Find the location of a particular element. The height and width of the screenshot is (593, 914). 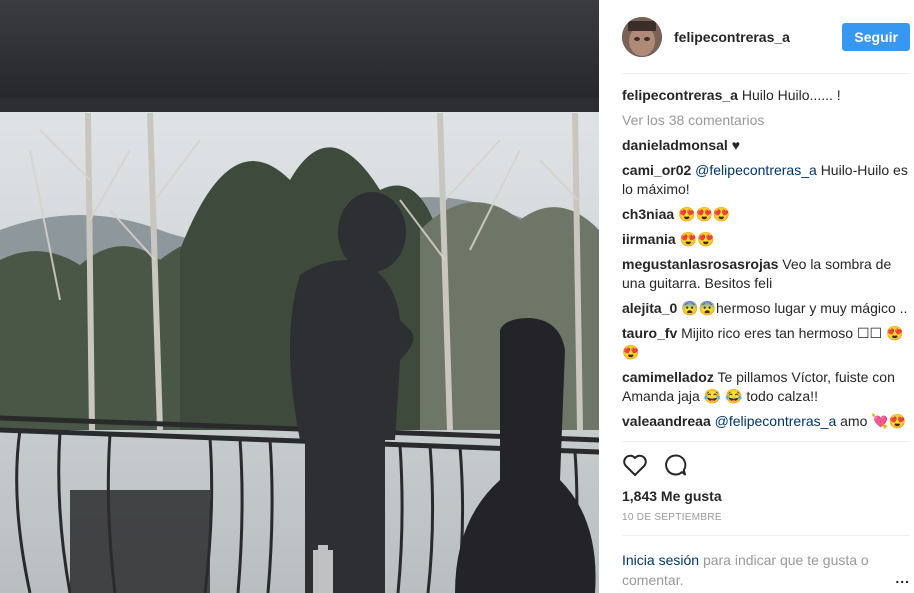

caption-text: Huilo Huilo...... ! is located at coordinates (791, 95).